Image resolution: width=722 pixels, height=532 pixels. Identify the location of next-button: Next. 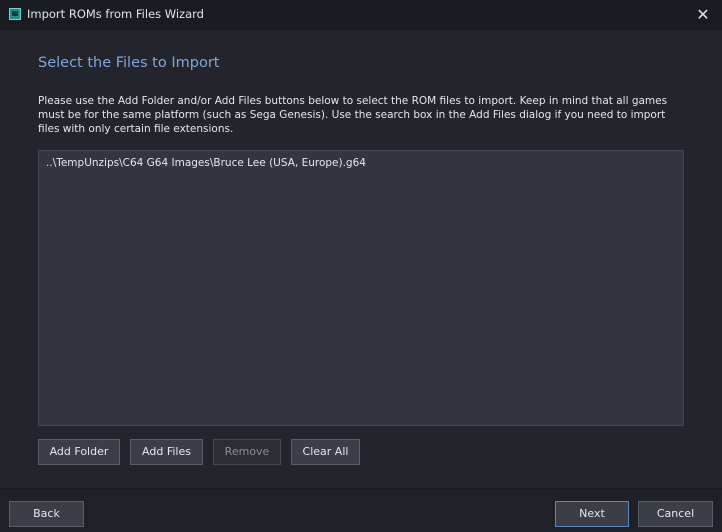
(592, 514).